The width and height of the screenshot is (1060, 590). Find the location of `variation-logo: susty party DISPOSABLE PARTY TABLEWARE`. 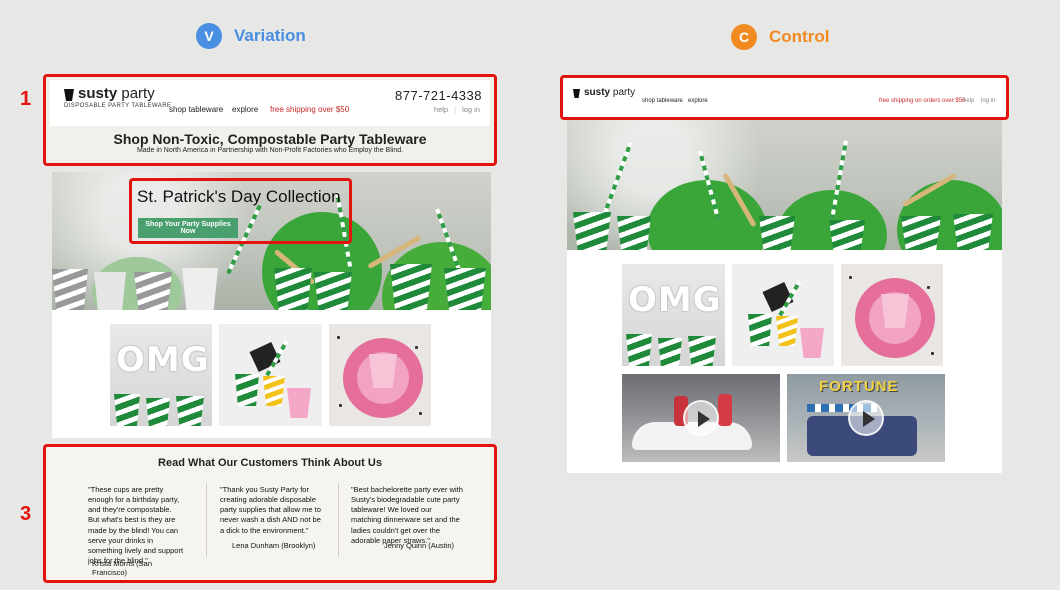

variation-logo: susty party DISPOSABLE PARTY TABLEWARE is located at coordinates (117, 97).